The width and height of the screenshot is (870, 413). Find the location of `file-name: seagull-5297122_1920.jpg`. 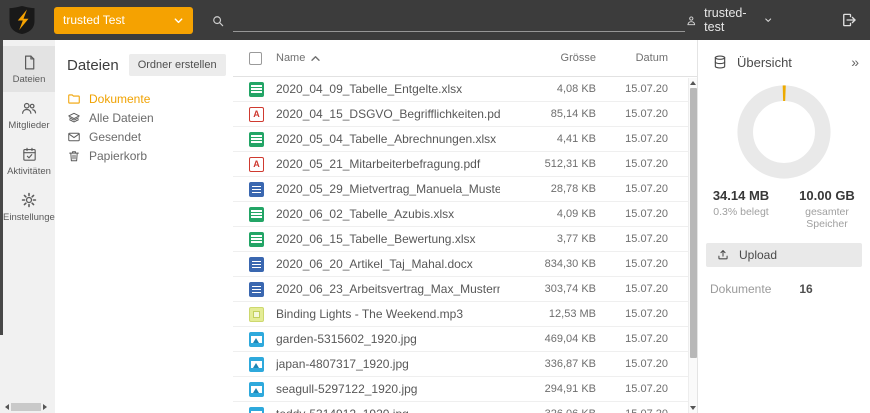

file-name: seagull-5297122_1920.jpg is located at coordinates (347, 389).